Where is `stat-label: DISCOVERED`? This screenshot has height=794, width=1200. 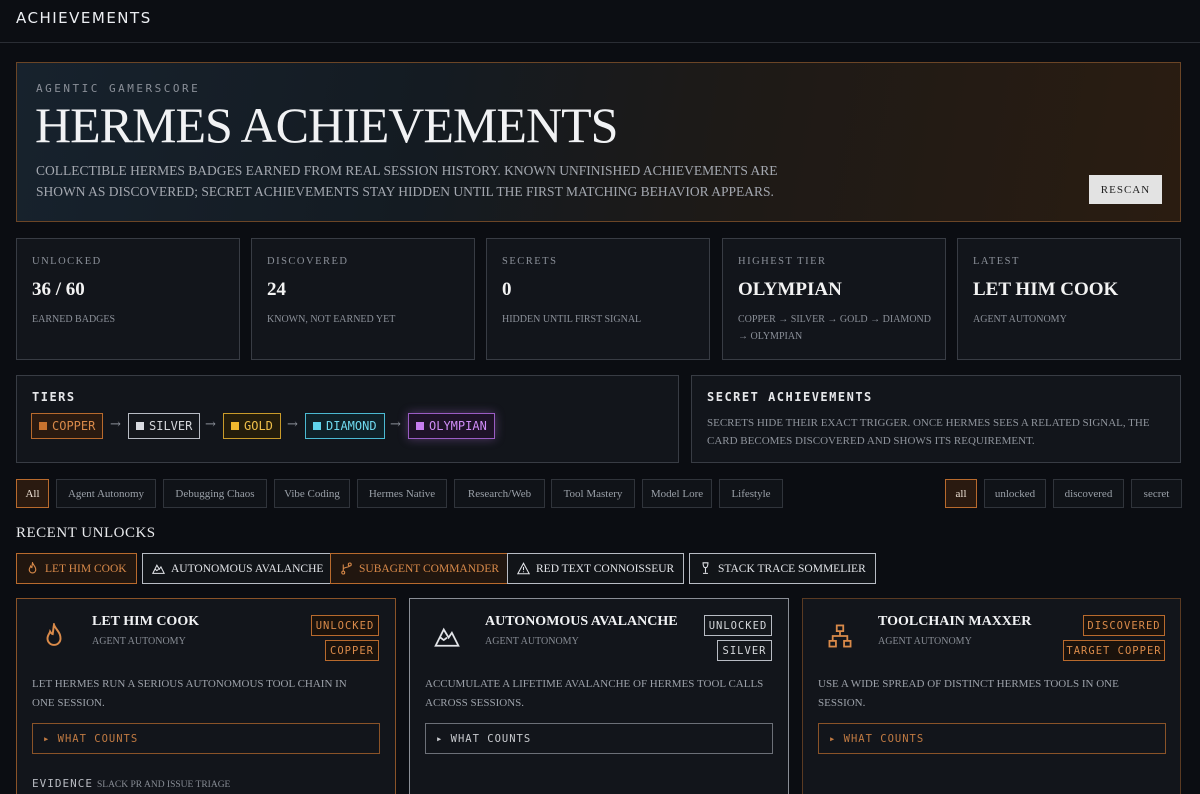 stat-label: DISCOVERED is located at coordinates (308, 261).